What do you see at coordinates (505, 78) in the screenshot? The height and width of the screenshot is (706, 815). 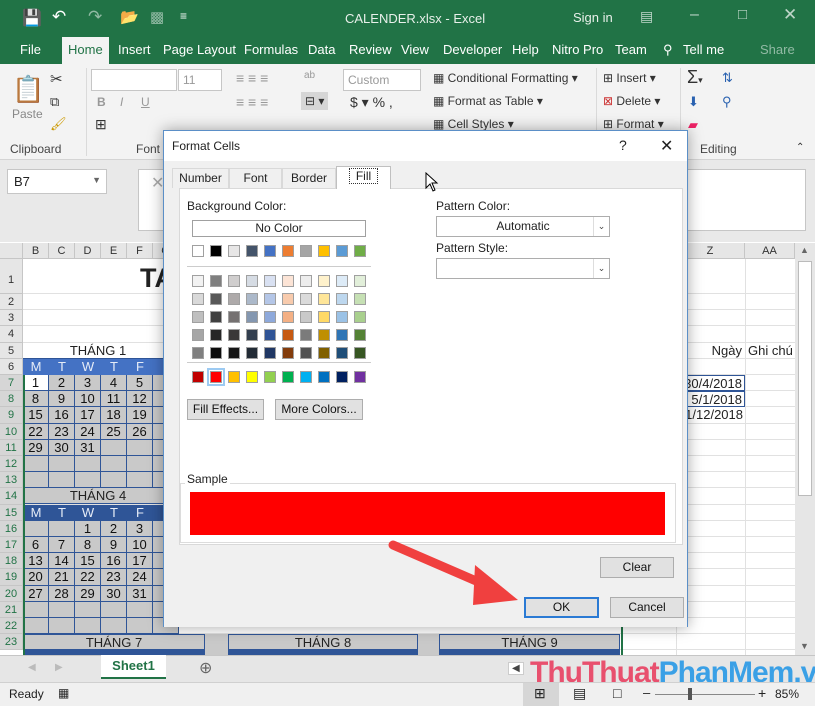 I see `conditional-formatting-button: ▦ Conditional Formatting ▾` at bounding box center [505, 78].